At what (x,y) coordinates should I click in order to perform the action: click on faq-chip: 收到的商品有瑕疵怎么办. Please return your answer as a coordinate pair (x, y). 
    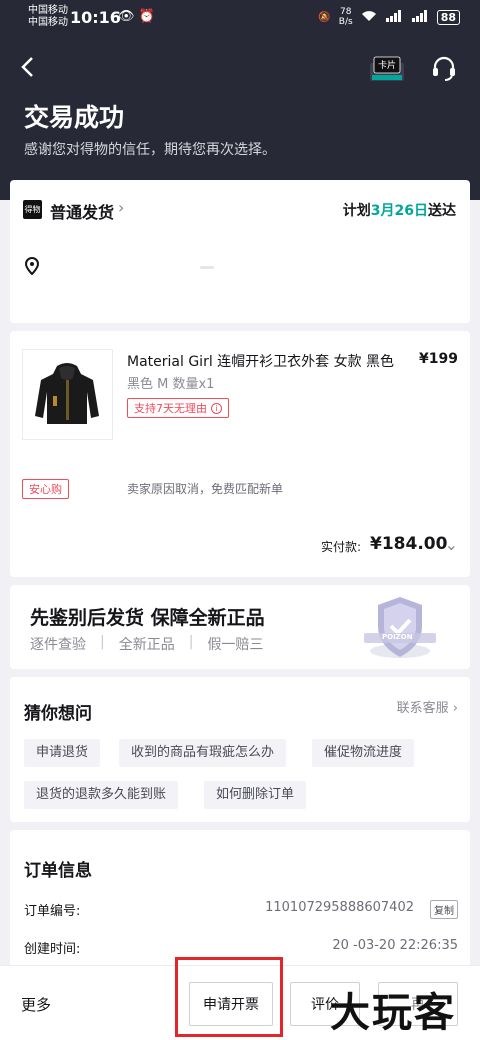
    Looking at the image, I should click on (203, 753).